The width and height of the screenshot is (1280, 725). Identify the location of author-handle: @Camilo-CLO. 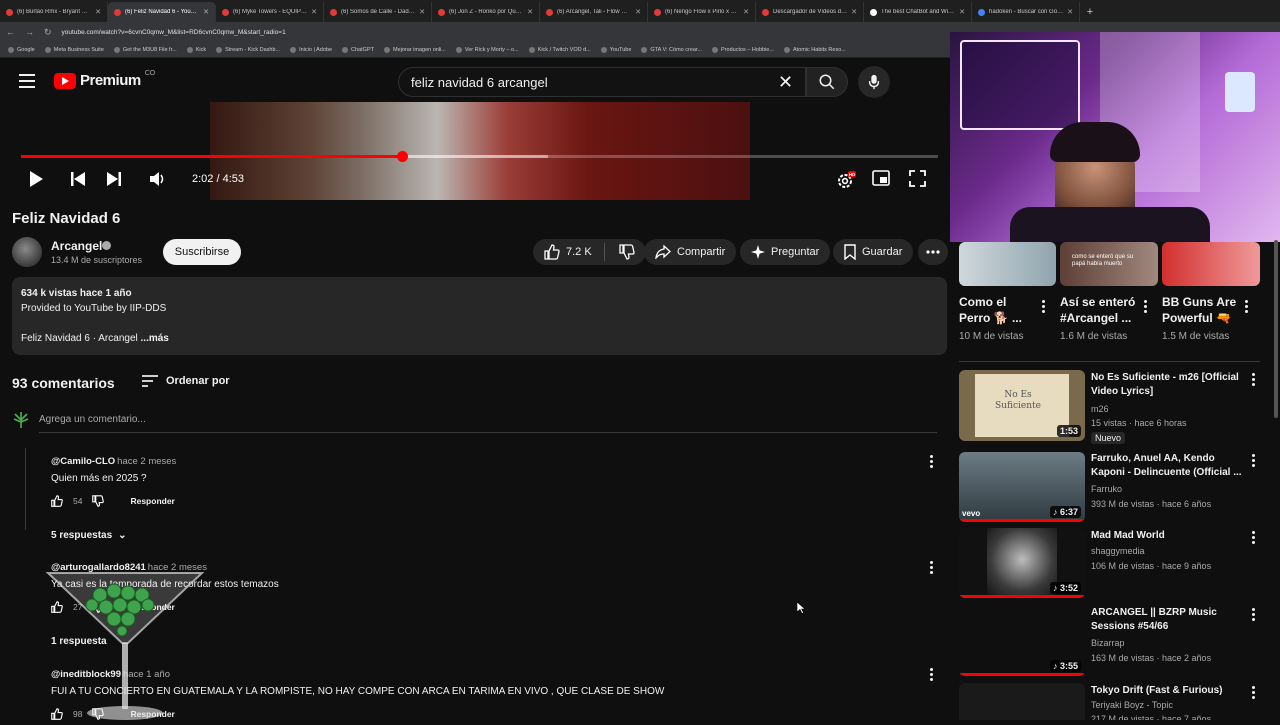
(83, 461).